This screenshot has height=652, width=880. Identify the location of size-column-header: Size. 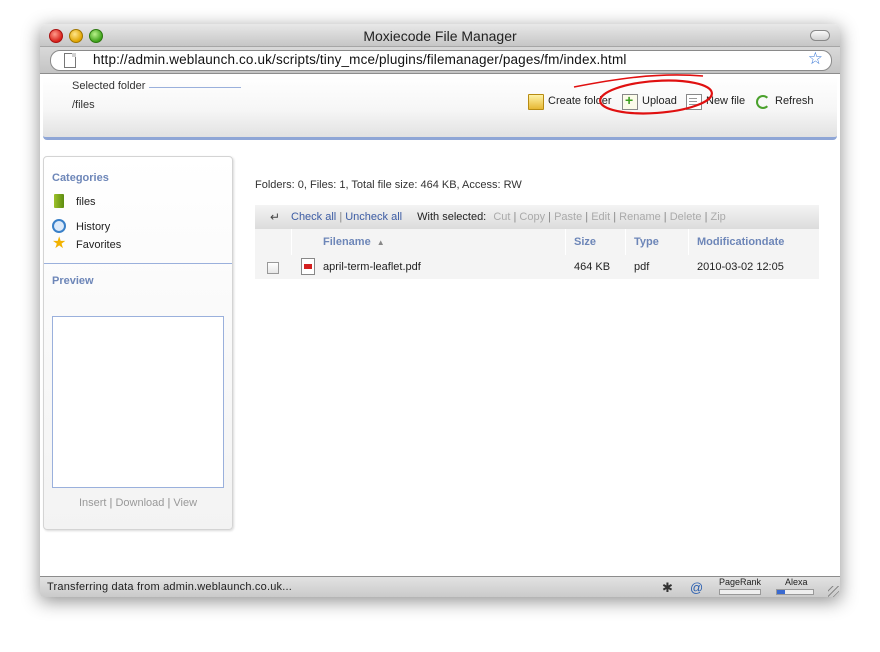
(585, 242).